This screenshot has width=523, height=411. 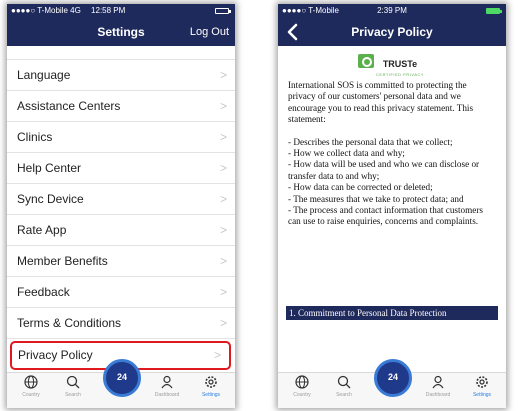 I want to click on settings-item-language: Language >, so click(x=121, y=75).